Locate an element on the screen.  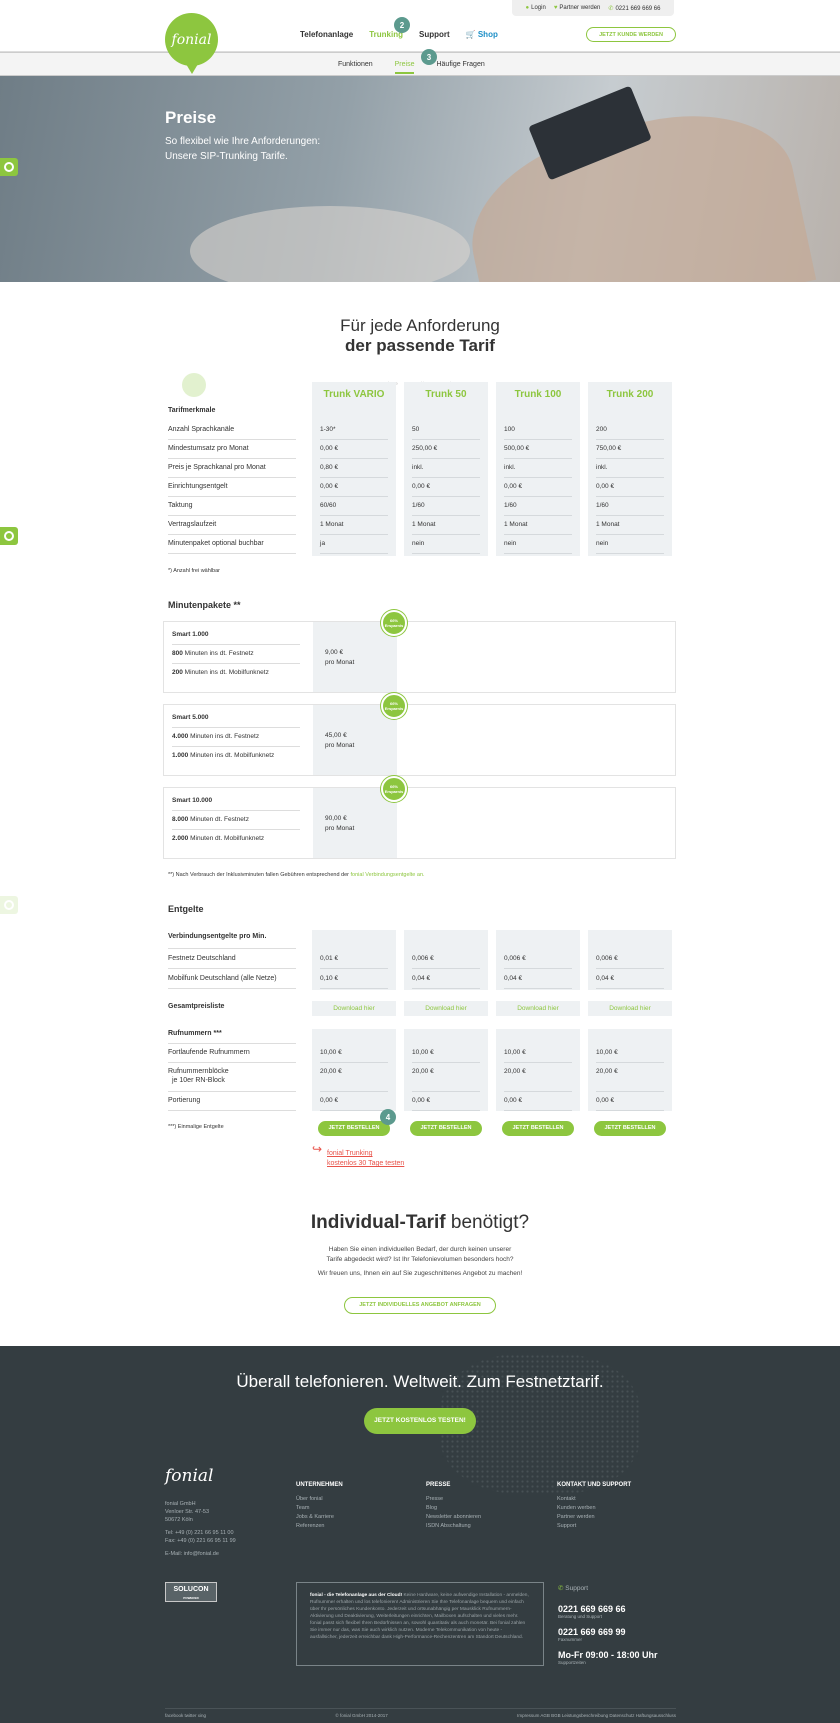
feedback-tab-icon is located at coordinates (9, 167).